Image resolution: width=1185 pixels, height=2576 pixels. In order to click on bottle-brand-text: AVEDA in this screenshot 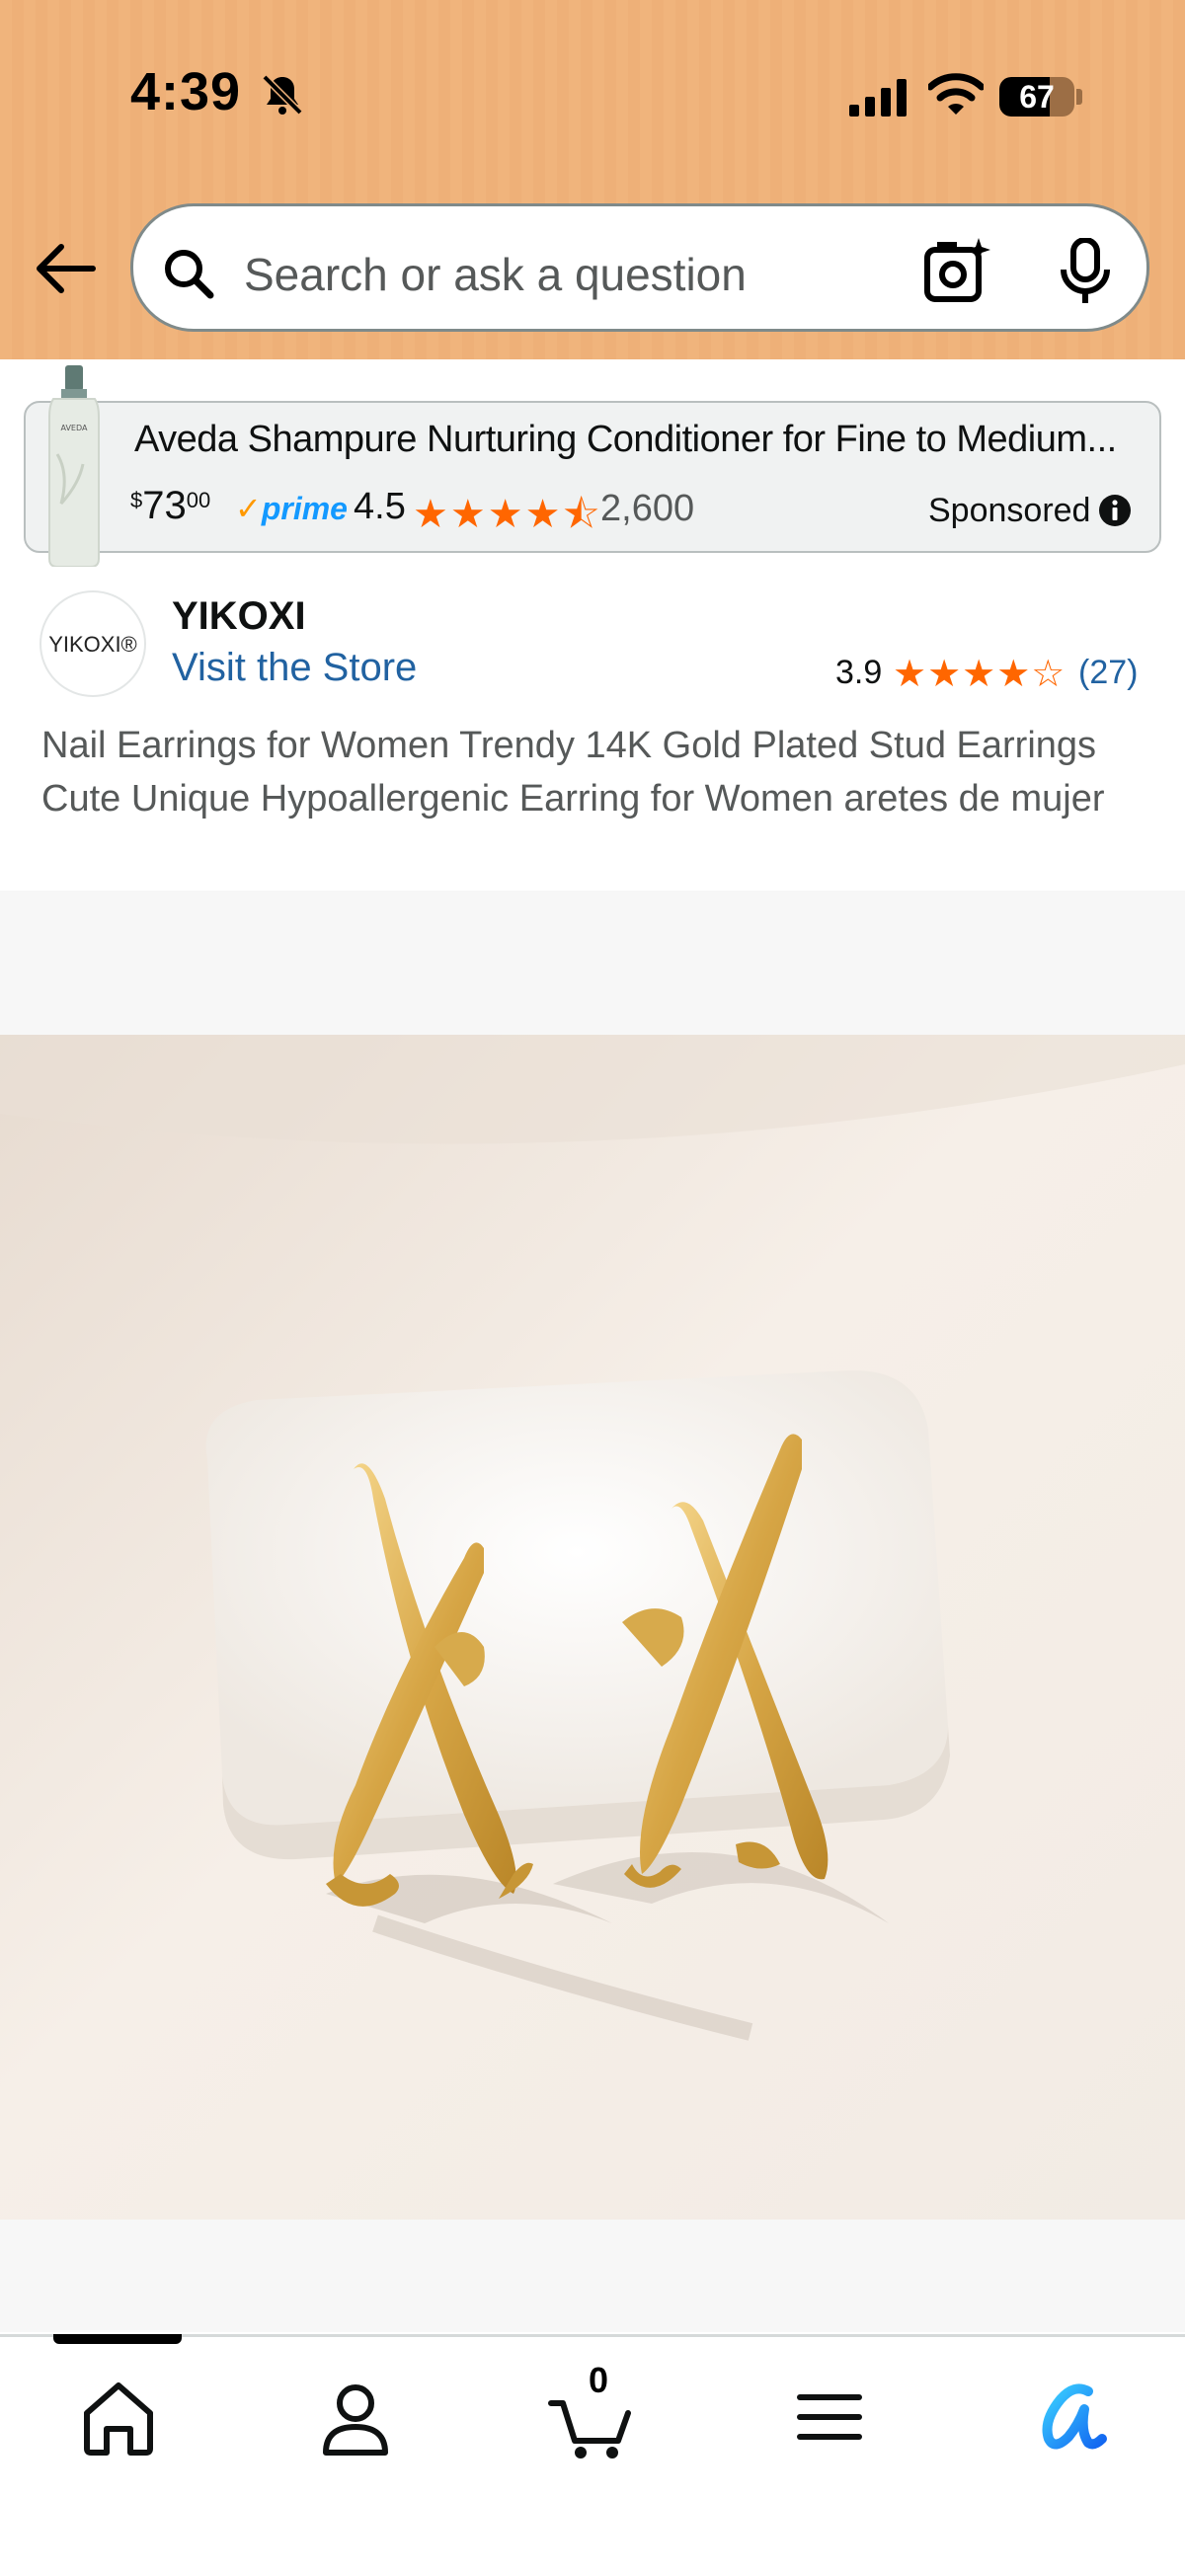, I will do `click(75, 428)`.